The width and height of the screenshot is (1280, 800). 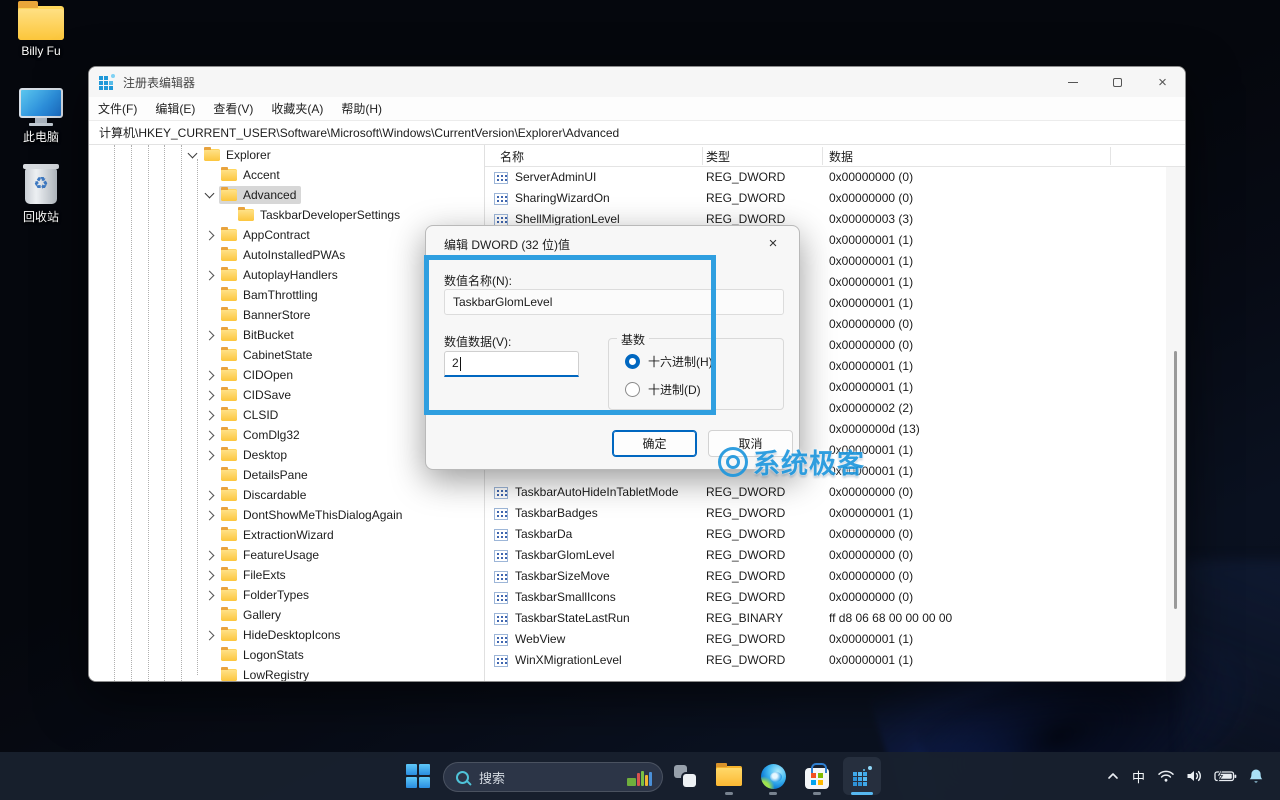 What do you see at coordinates (117, 108) in the screenshot?
I see `menu-file: 文件(F)` at bounding box center [117, 108].